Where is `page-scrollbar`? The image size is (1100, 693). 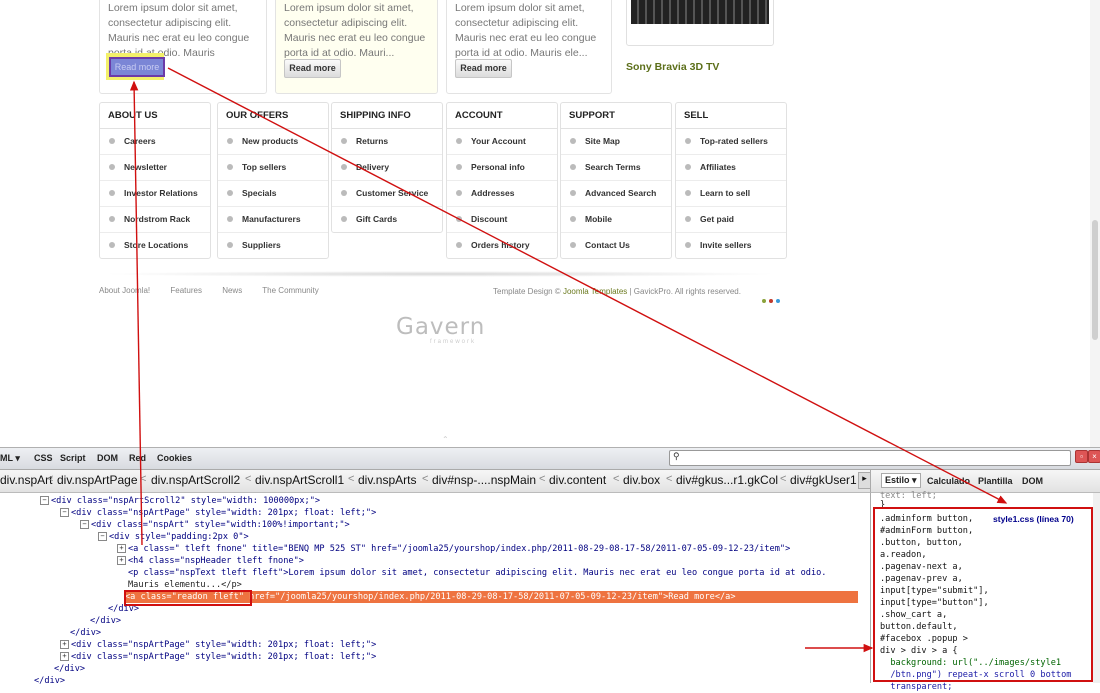 page-scrollbar is located at coordinates (1095, 223).